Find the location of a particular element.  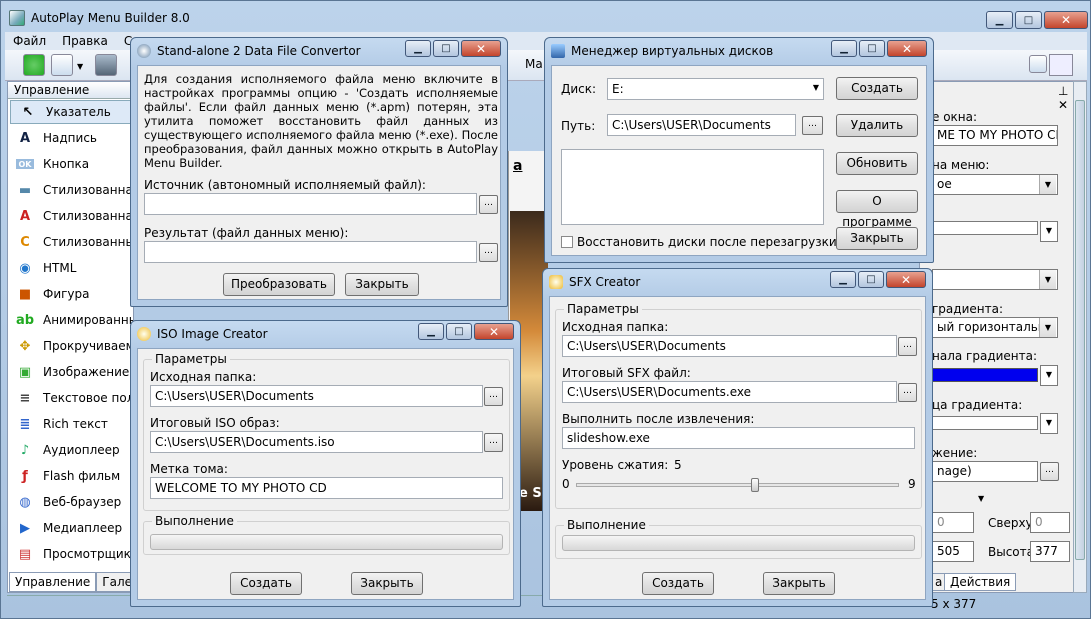

vdisk-minimize-button: ▁ is located at coordinates (844, 48).